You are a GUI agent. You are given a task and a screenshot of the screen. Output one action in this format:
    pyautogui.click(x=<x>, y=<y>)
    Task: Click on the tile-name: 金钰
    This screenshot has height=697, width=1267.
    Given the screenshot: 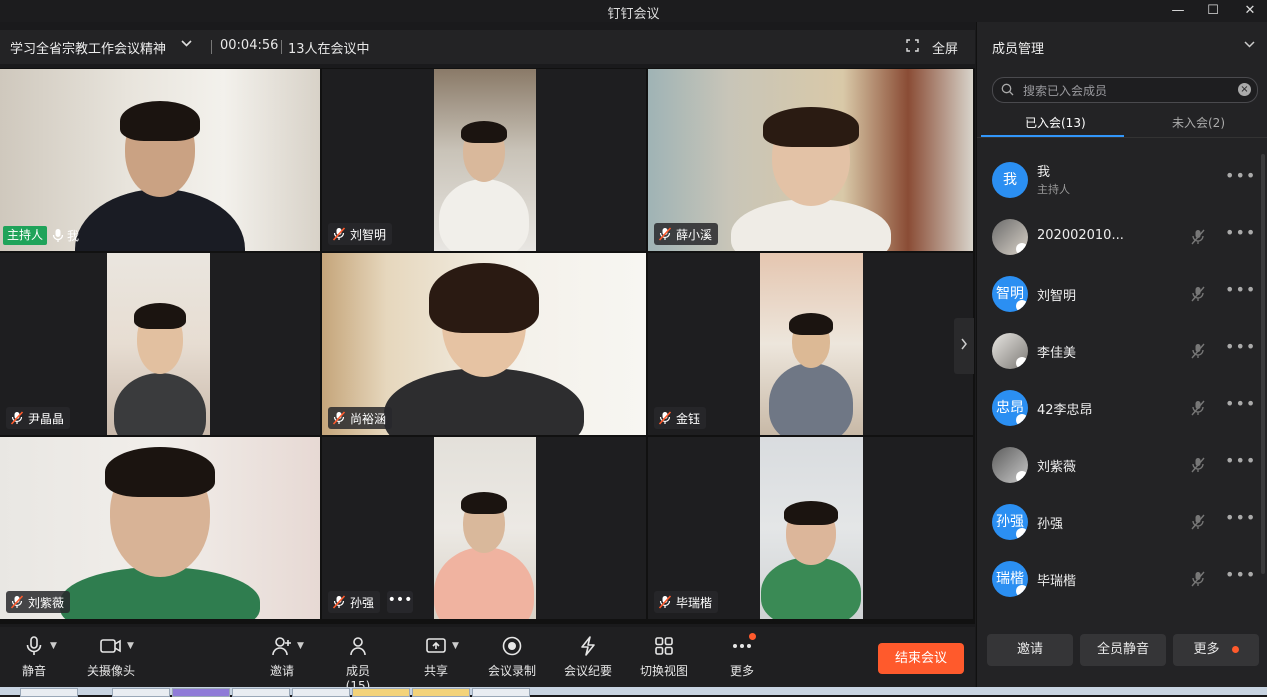 What is the action you would take?
    pyautogui.click(x=688, y=418)
    